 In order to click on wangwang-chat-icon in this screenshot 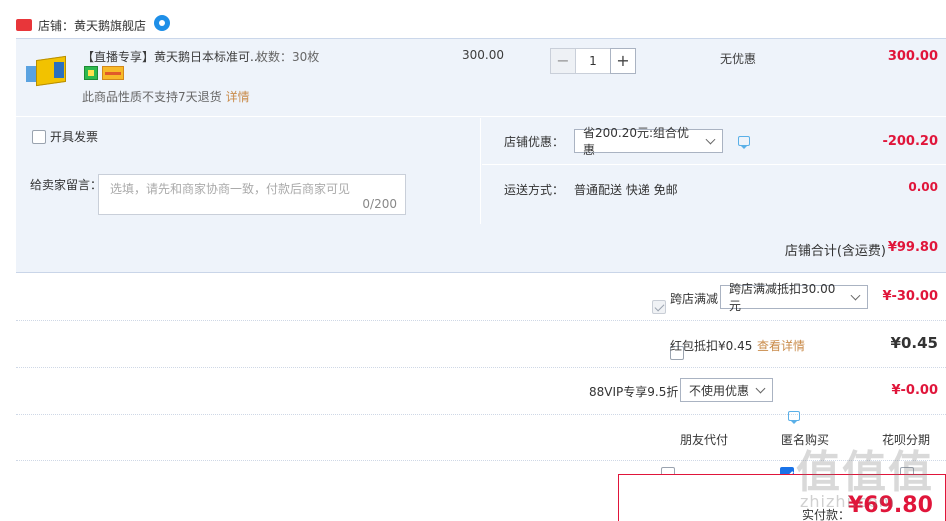, I will do `click(162, 23)`.